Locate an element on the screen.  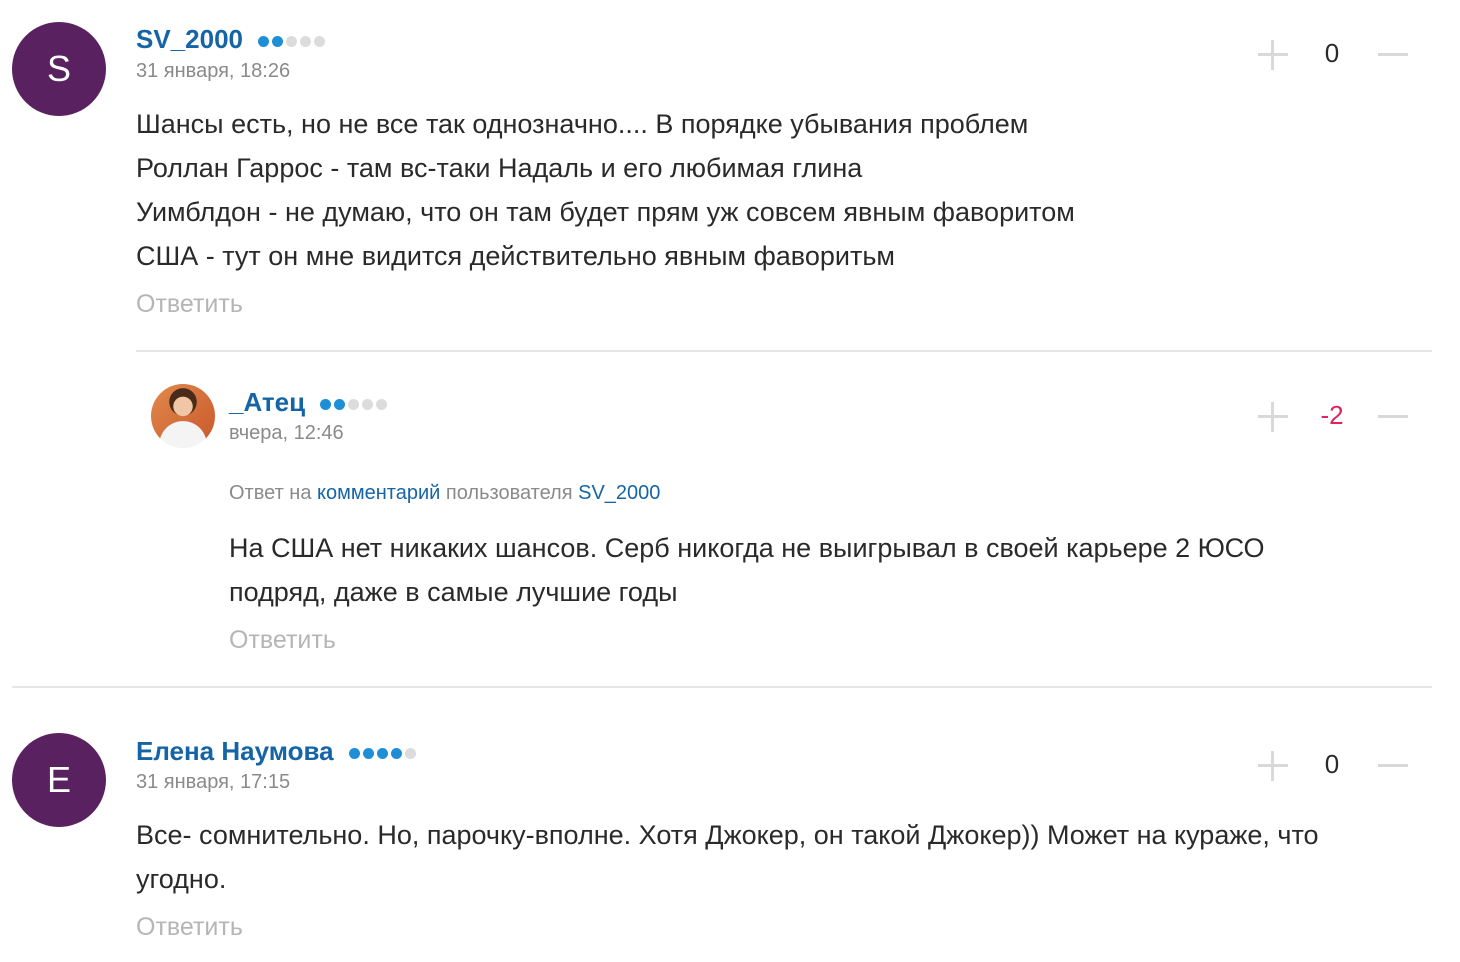
avatar: Е is located at coordinates (59, 780).